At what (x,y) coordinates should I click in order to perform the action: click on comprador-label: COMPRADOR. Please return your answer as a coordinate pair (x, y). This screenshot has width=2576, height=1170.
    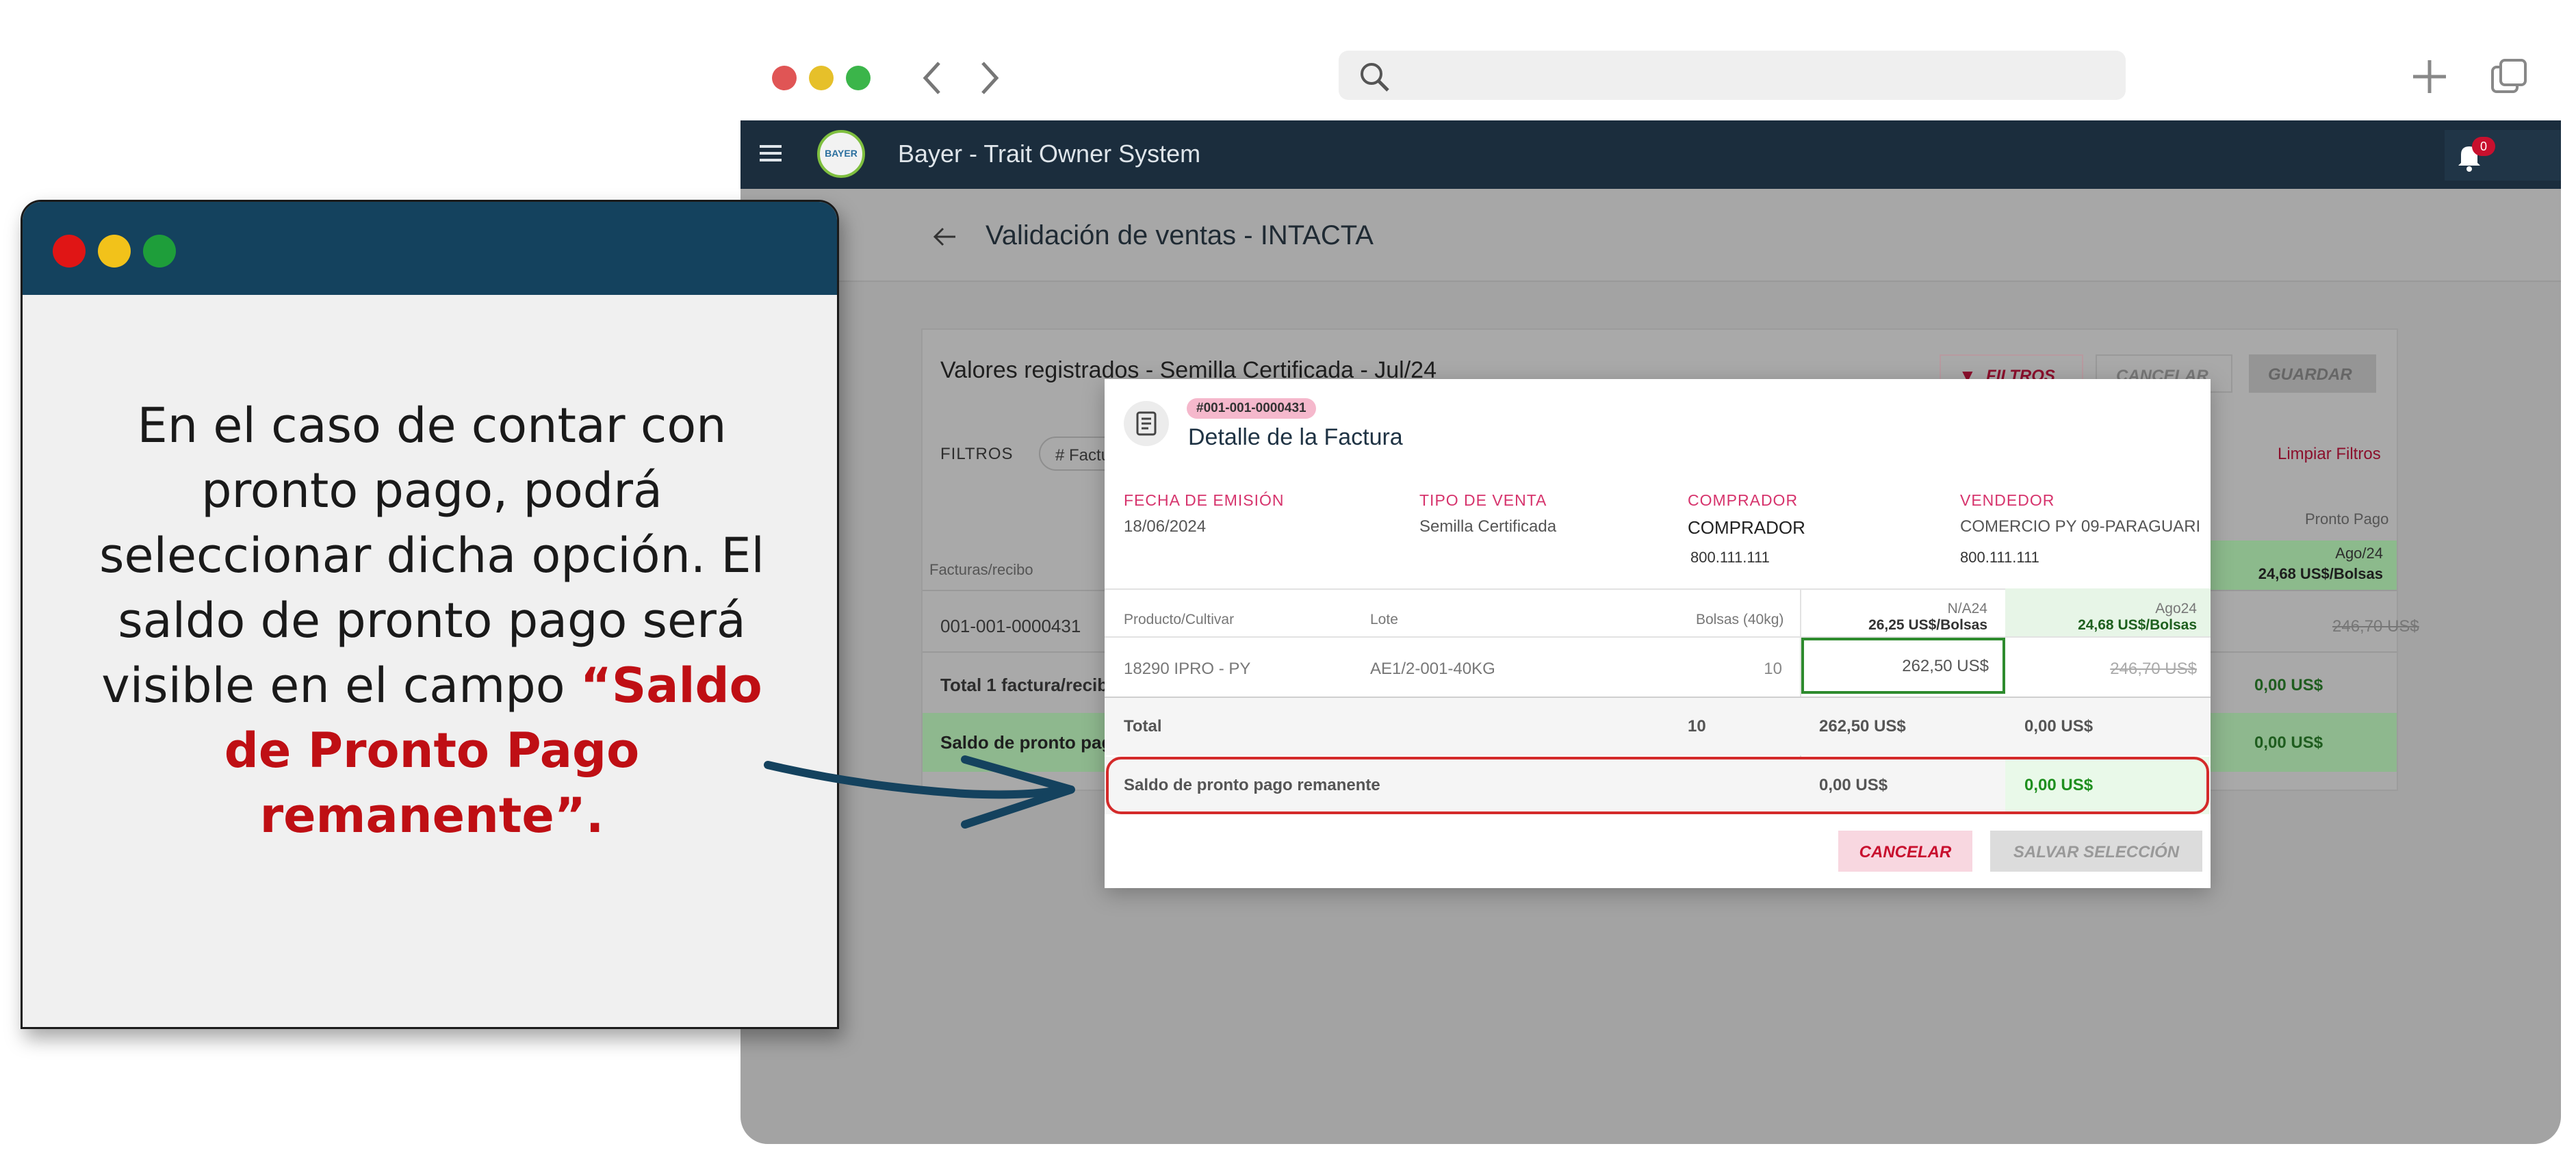
    Looking at the image, I should click on (1743, 500).